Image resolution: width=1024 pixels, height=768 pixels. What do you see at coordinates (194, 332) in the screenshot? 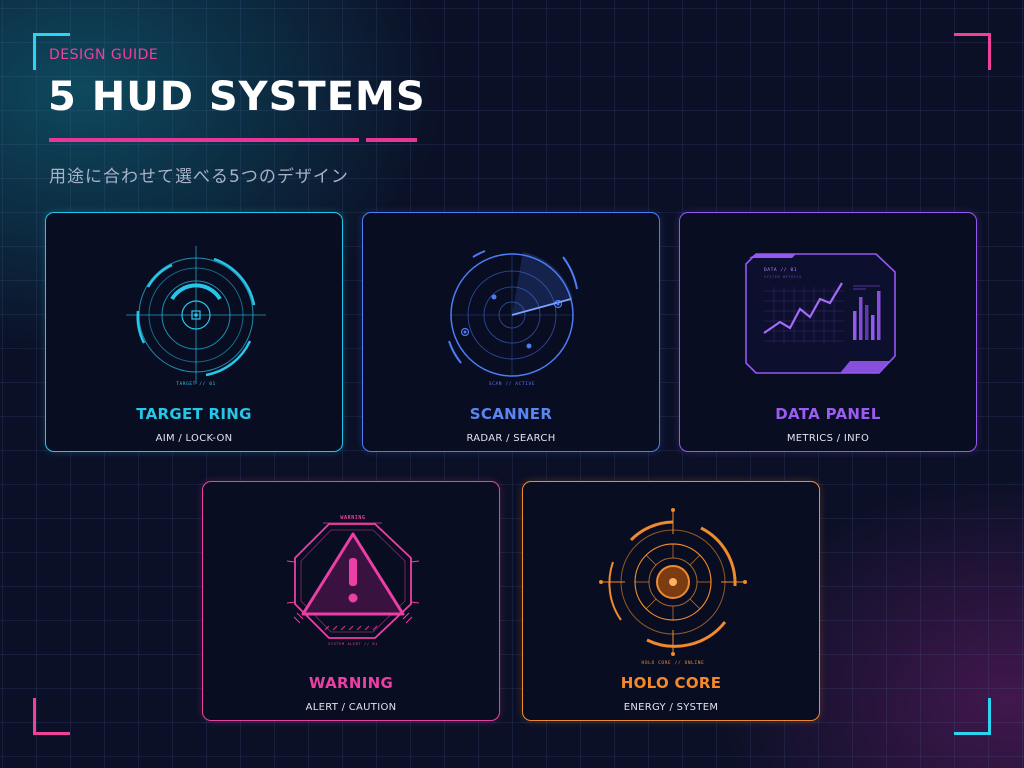
I see `card-target-ring: TARGET // 01 TARGET RING AIM / LOCK-ON` at bounding box center [194, 332].